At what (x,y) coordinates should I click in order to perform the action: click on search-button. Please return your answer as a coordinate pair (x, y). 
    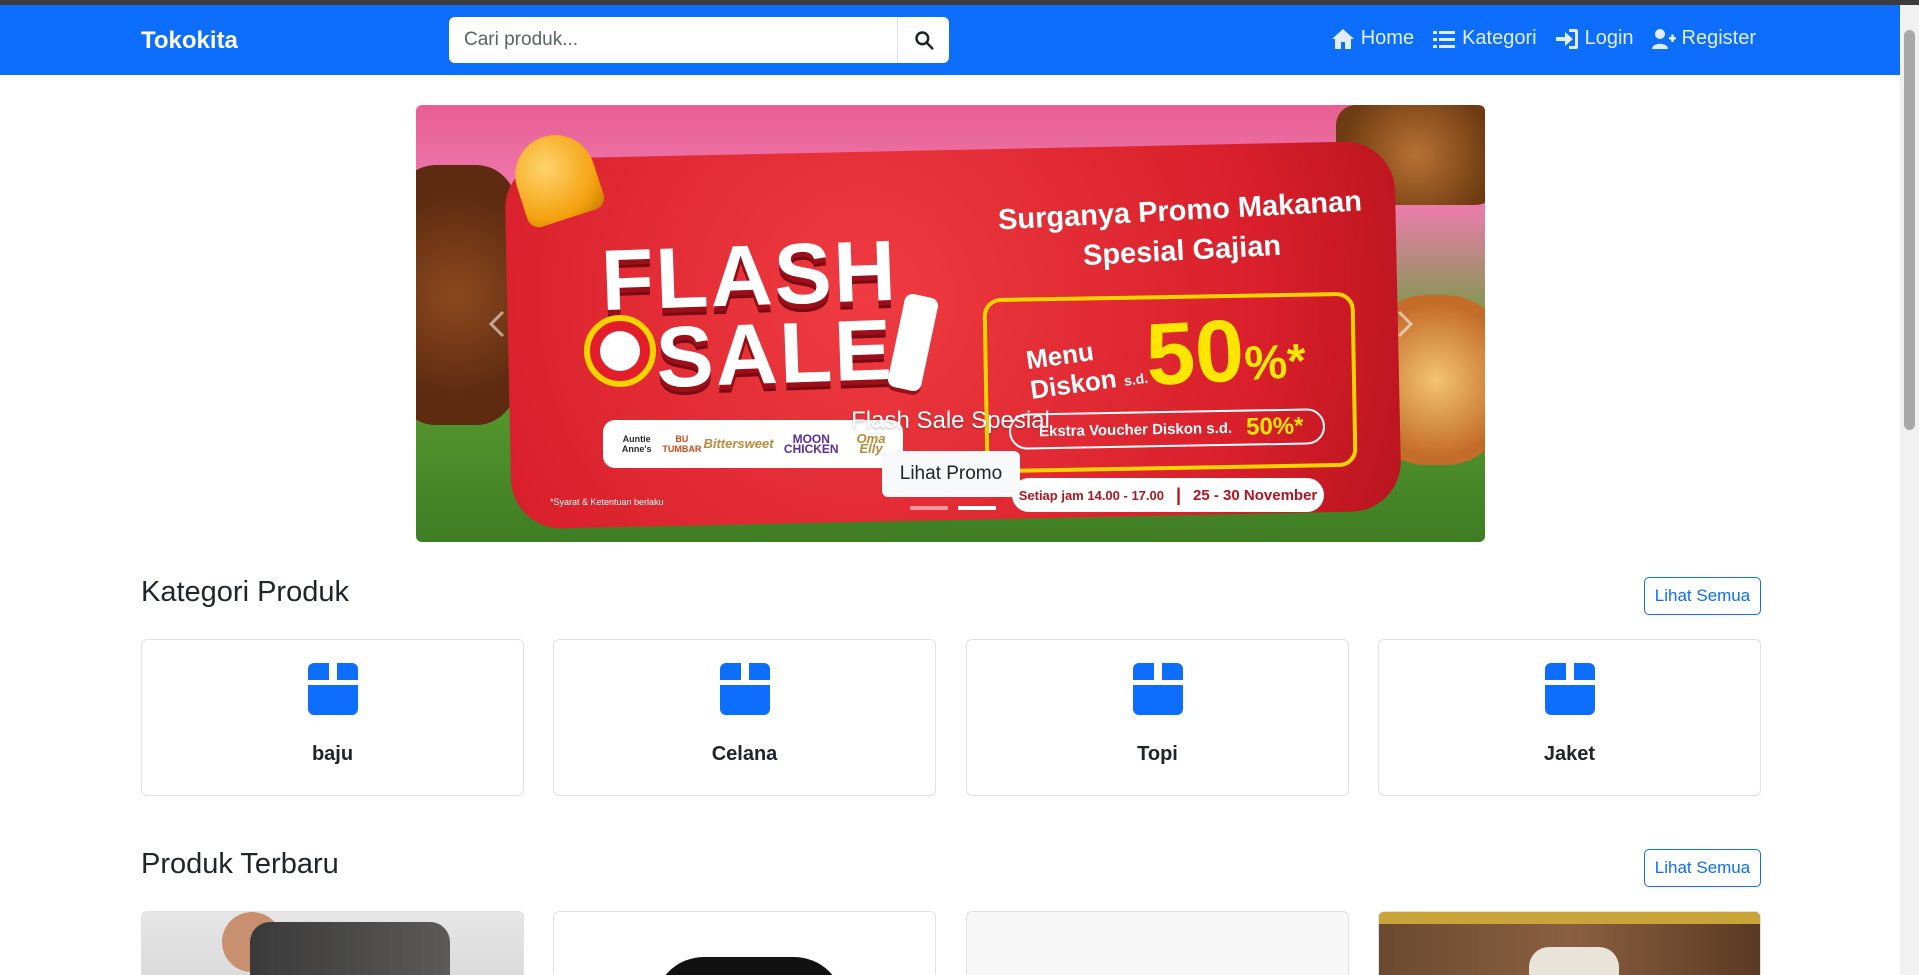
    Looking at the image, I should click on (923, 40).